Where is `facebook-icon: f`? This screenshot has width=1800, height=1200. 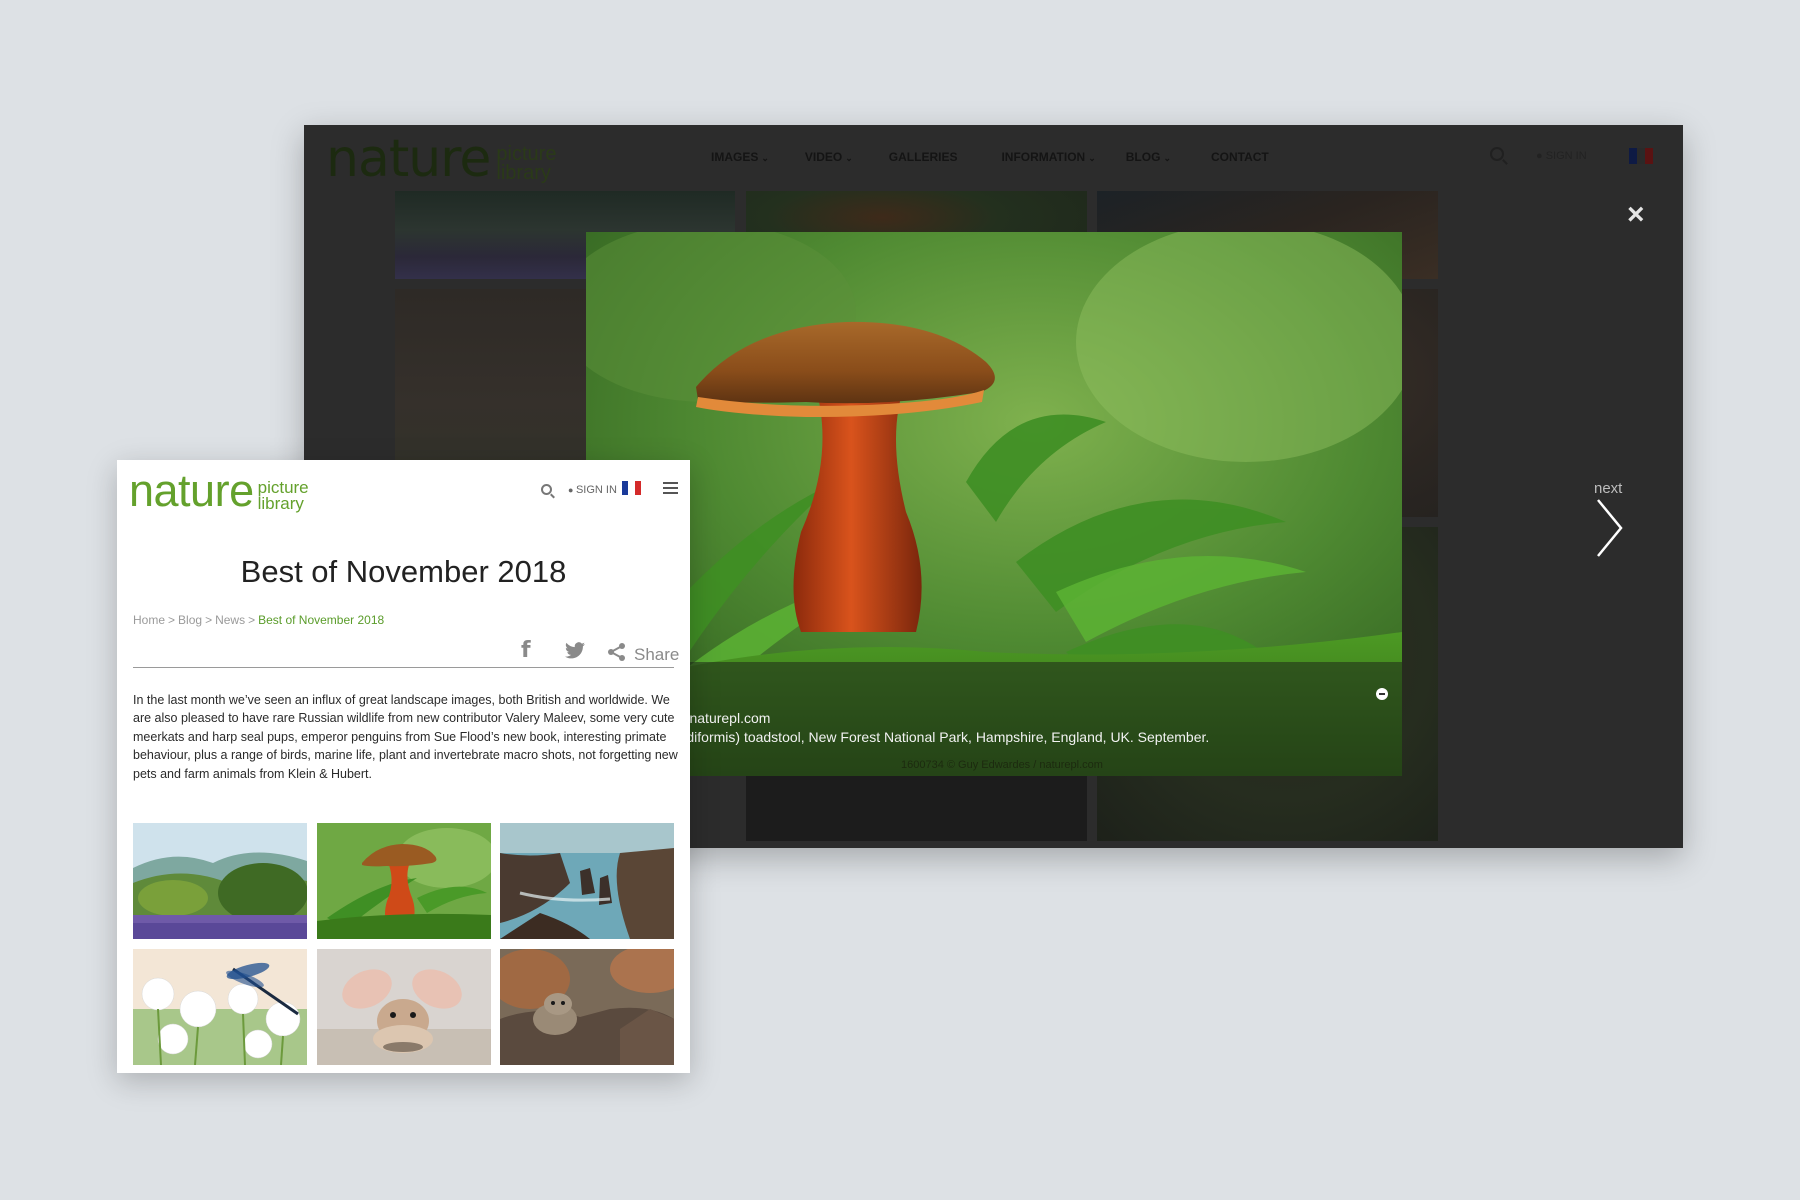
facebook-icon: f is located at coordinates (526, 651).